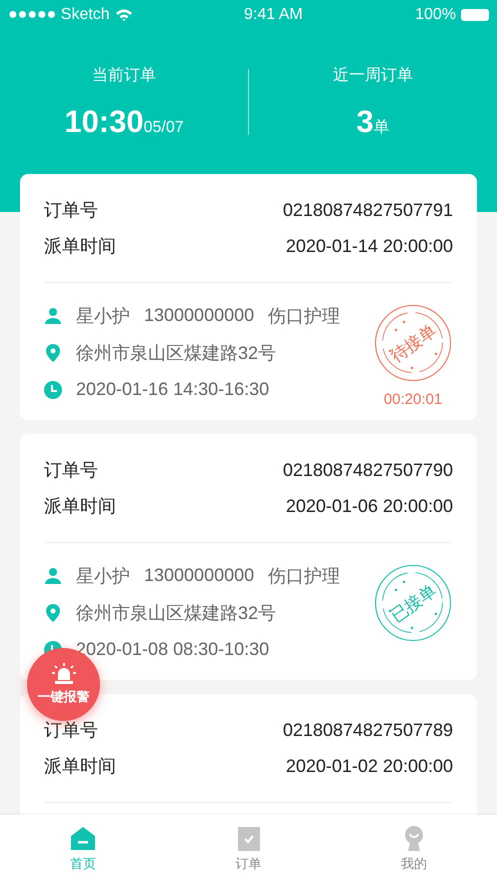 The image size is (497, 883). I want to click on checkbox-icon, so click(249, 838).